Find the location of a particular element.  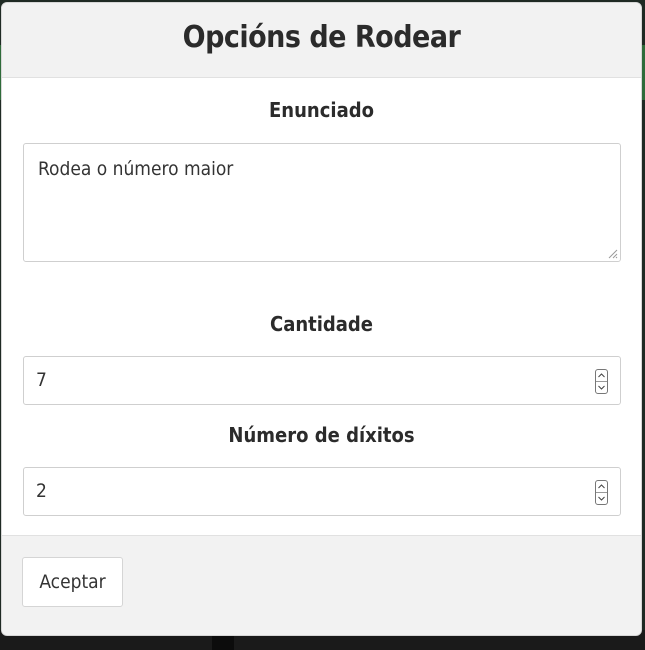

quantity-decrement-button is located at coordinates (601, 387).